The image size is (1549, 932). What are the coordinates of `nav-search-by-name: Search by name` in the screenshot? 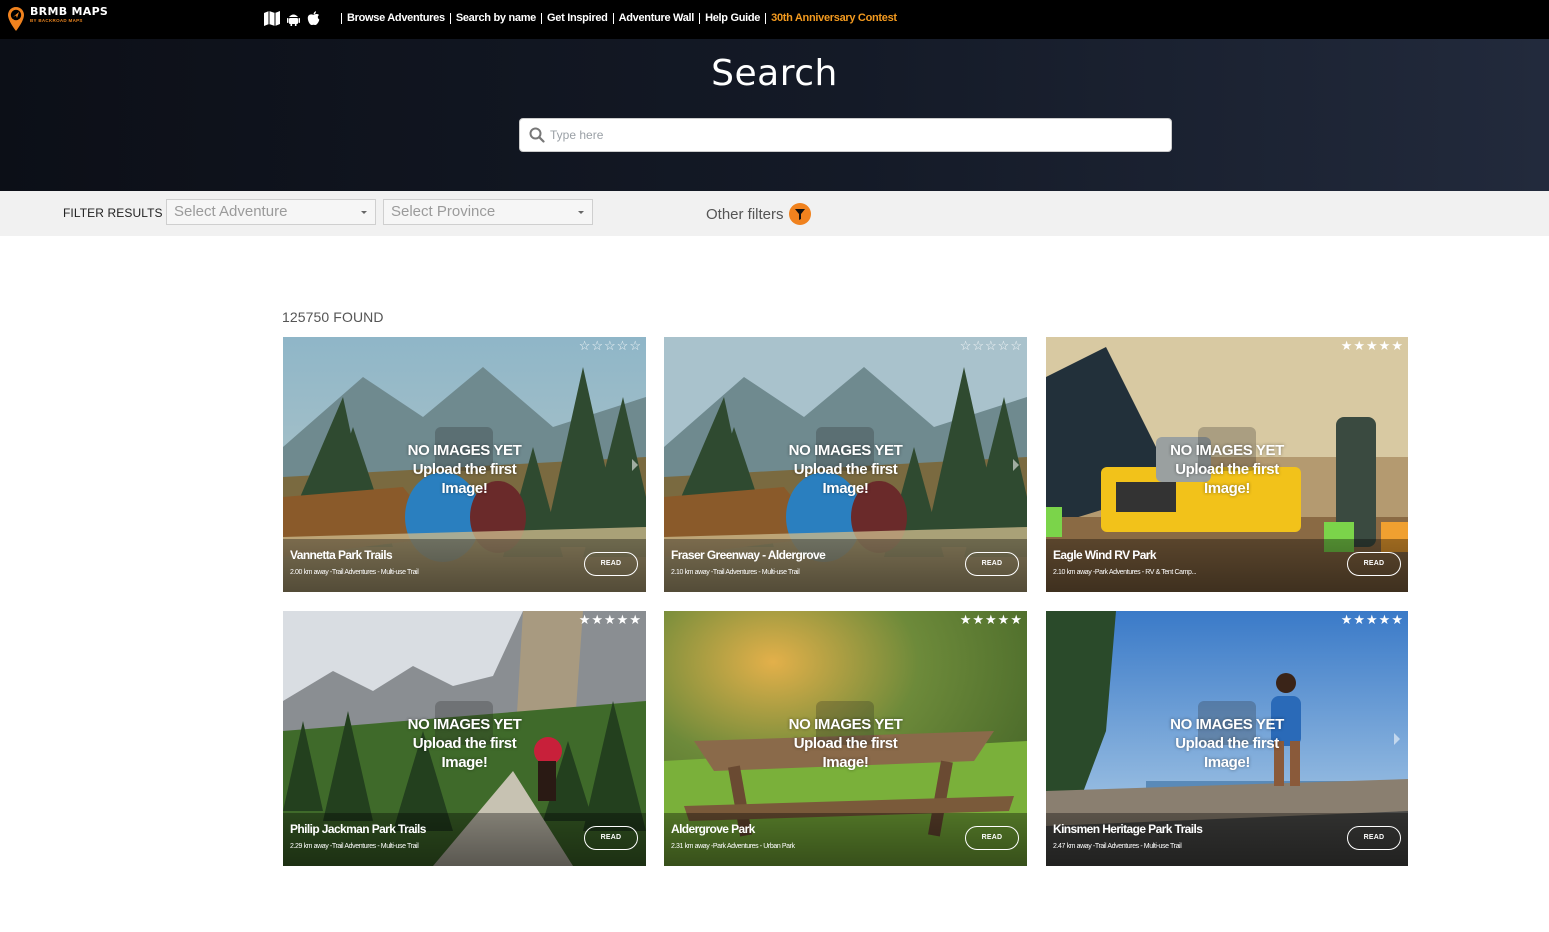 It's located at (496, 18).